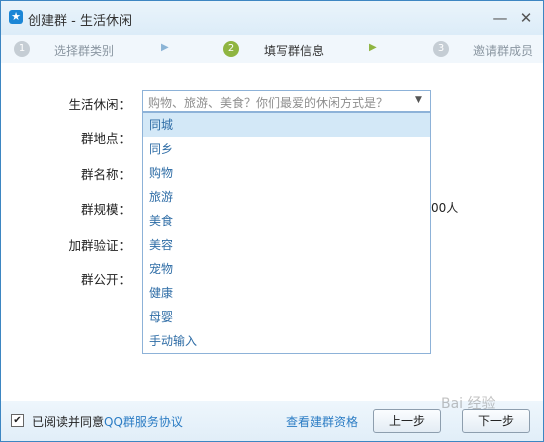 This screenshot has height=442, width=544. What do you see at coordinates (80, 21) in the screenshot?
I see `window-title: 创建群 - 生活休闲` at bounding box center [80, 21].